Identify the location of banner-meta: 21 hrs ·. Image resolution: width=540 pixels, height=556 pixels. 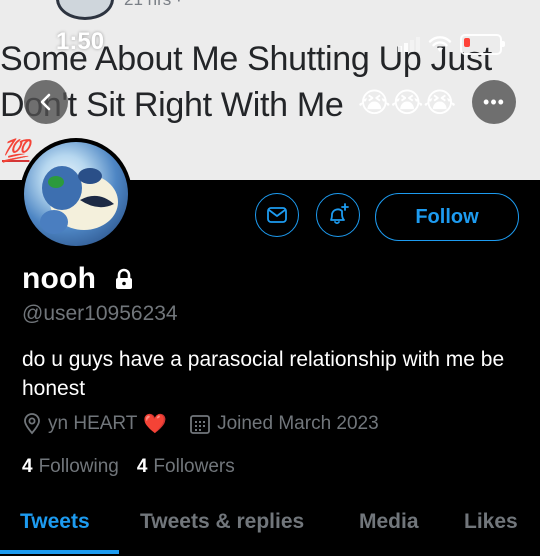
(153, 5).